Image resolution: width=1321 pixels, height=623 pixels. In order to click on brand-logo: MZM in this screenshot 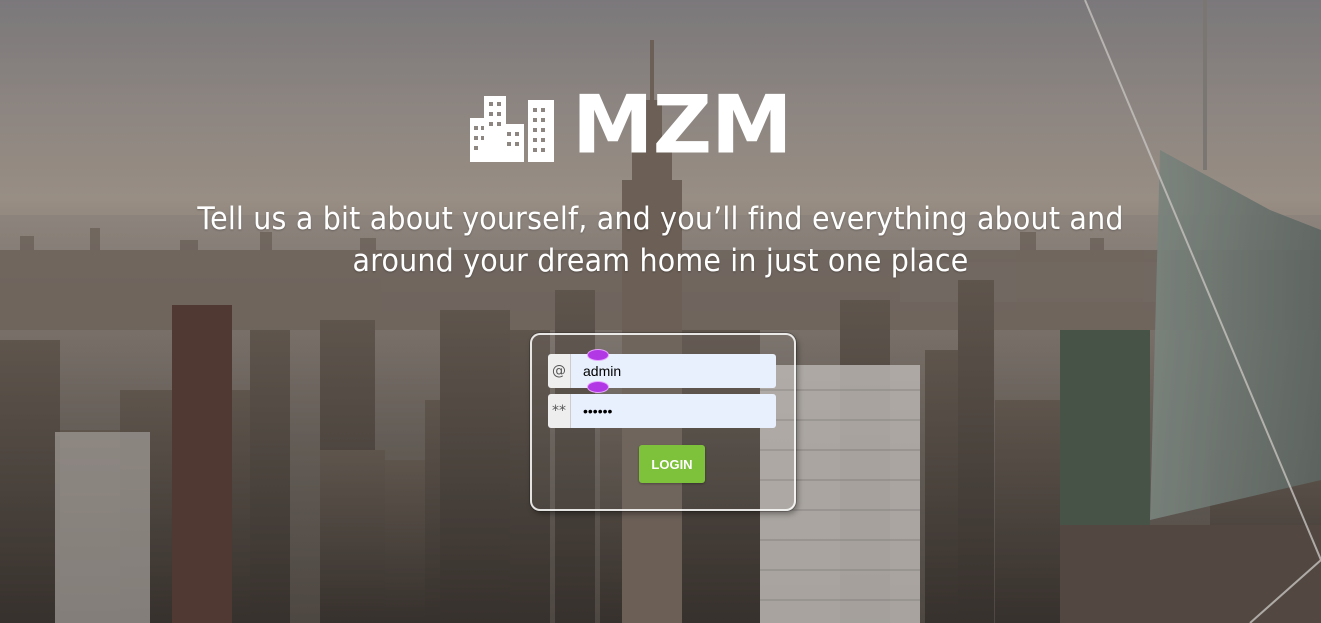, I will do `click(631, 125)`.